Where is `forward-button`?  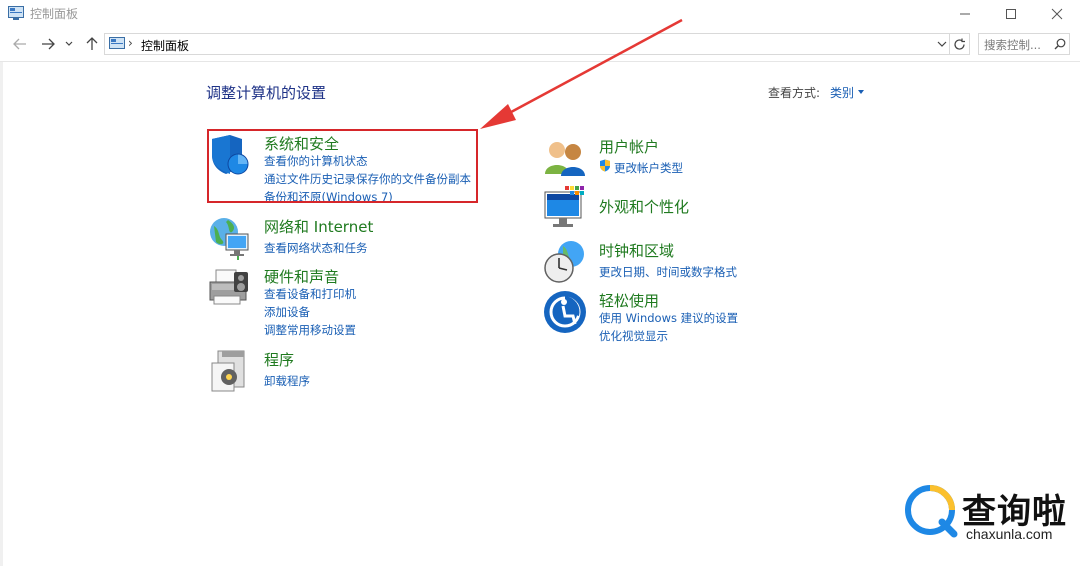
forward-button is located at coordinates (48, 44).